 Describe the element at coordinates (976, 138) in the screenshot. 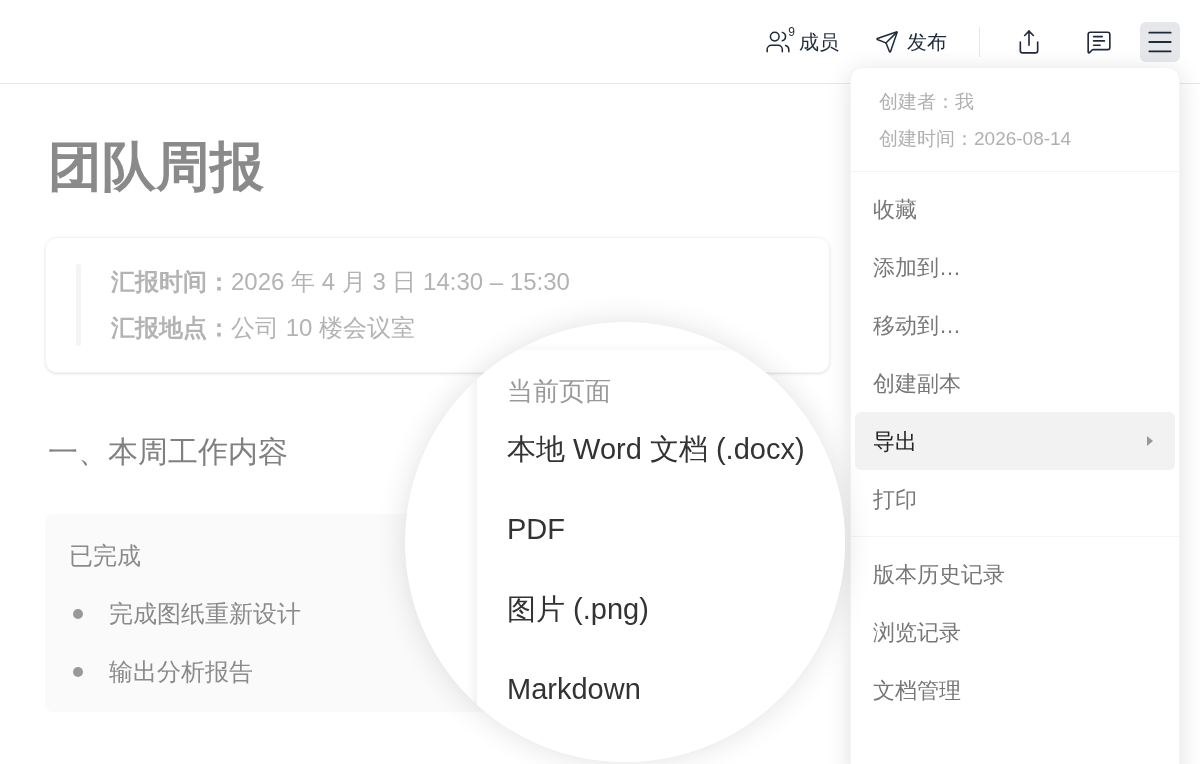

I see `meta-text: 创建时间：2026-08-14` at that location.